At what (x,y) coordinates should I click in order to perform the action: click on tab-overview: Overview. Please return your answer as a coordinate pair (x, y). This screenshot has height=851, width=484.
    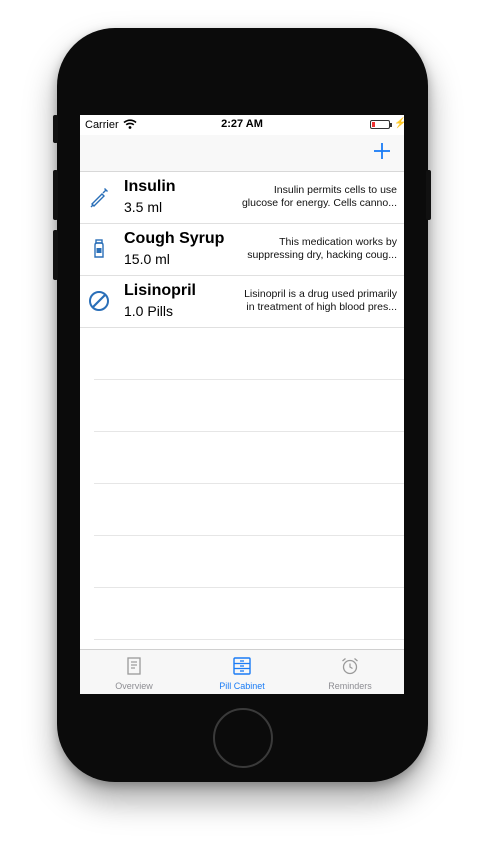
    Looking at the image, I should click on (134, 672).